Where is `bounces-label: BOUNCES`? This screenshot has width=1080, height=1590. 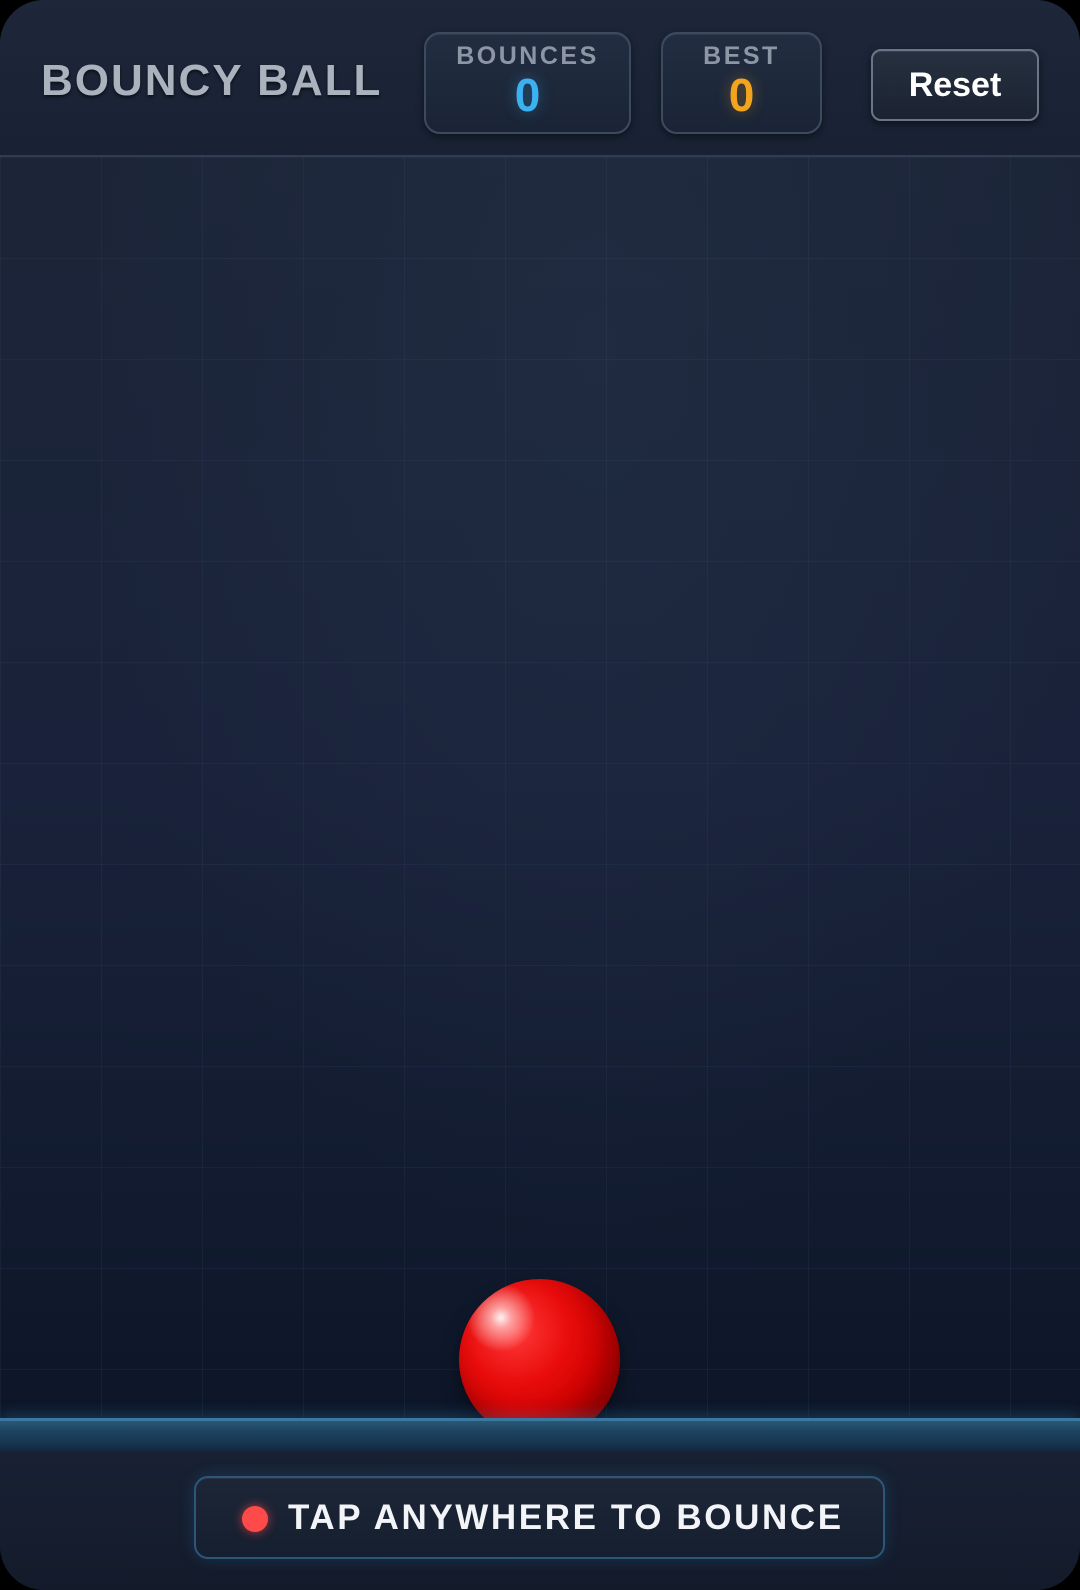
bounces-label: BOUNCES is located at coordinates (527, 56).